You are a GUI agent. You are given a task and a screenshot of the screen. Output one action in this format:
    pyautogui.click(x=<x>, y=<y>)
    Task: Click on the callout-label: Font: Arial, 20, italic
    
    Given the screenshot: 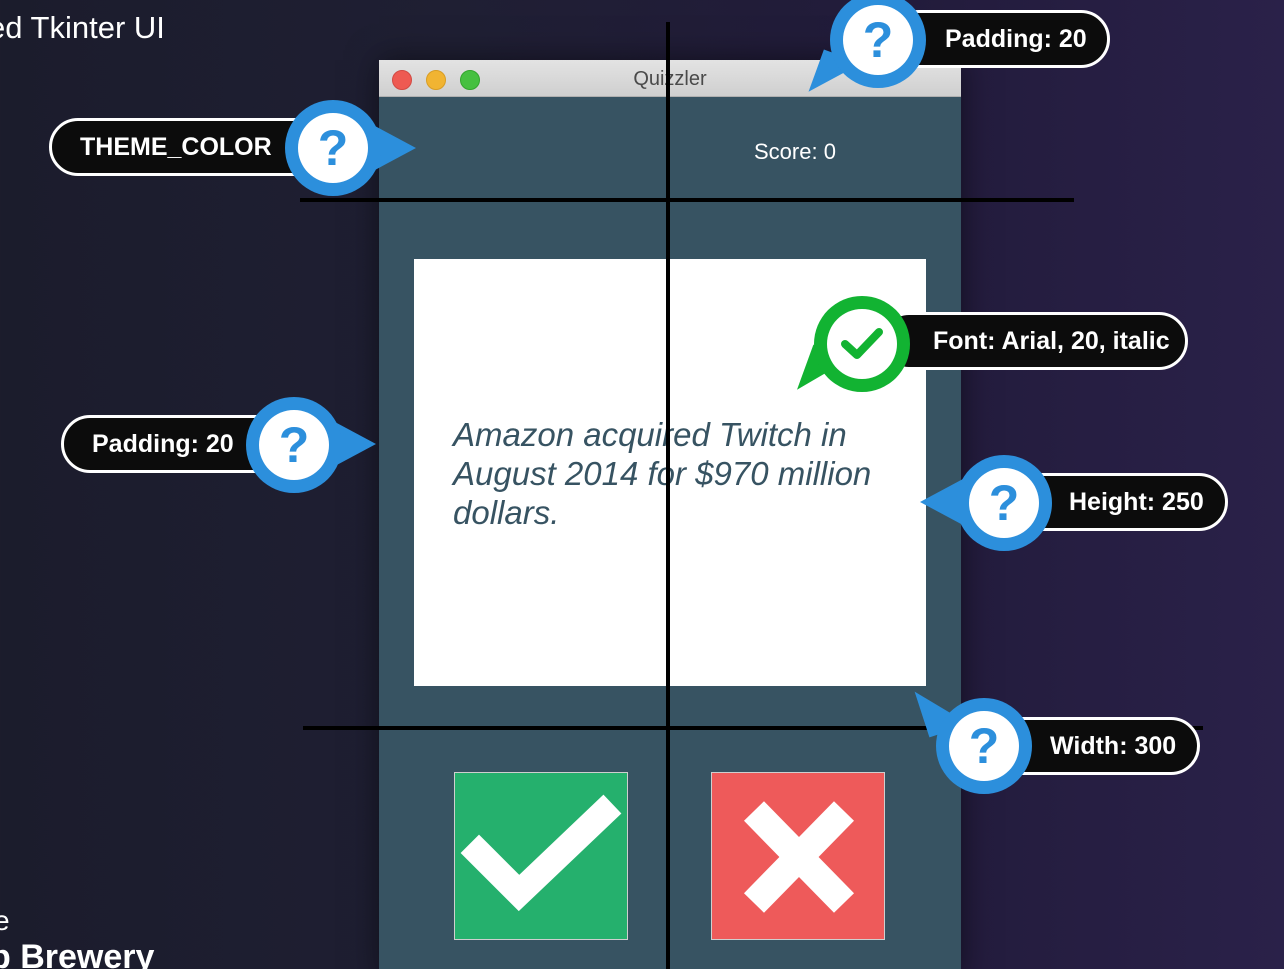 What is the action you would take?
    pyautogui.click(x=1034, y=341)
    